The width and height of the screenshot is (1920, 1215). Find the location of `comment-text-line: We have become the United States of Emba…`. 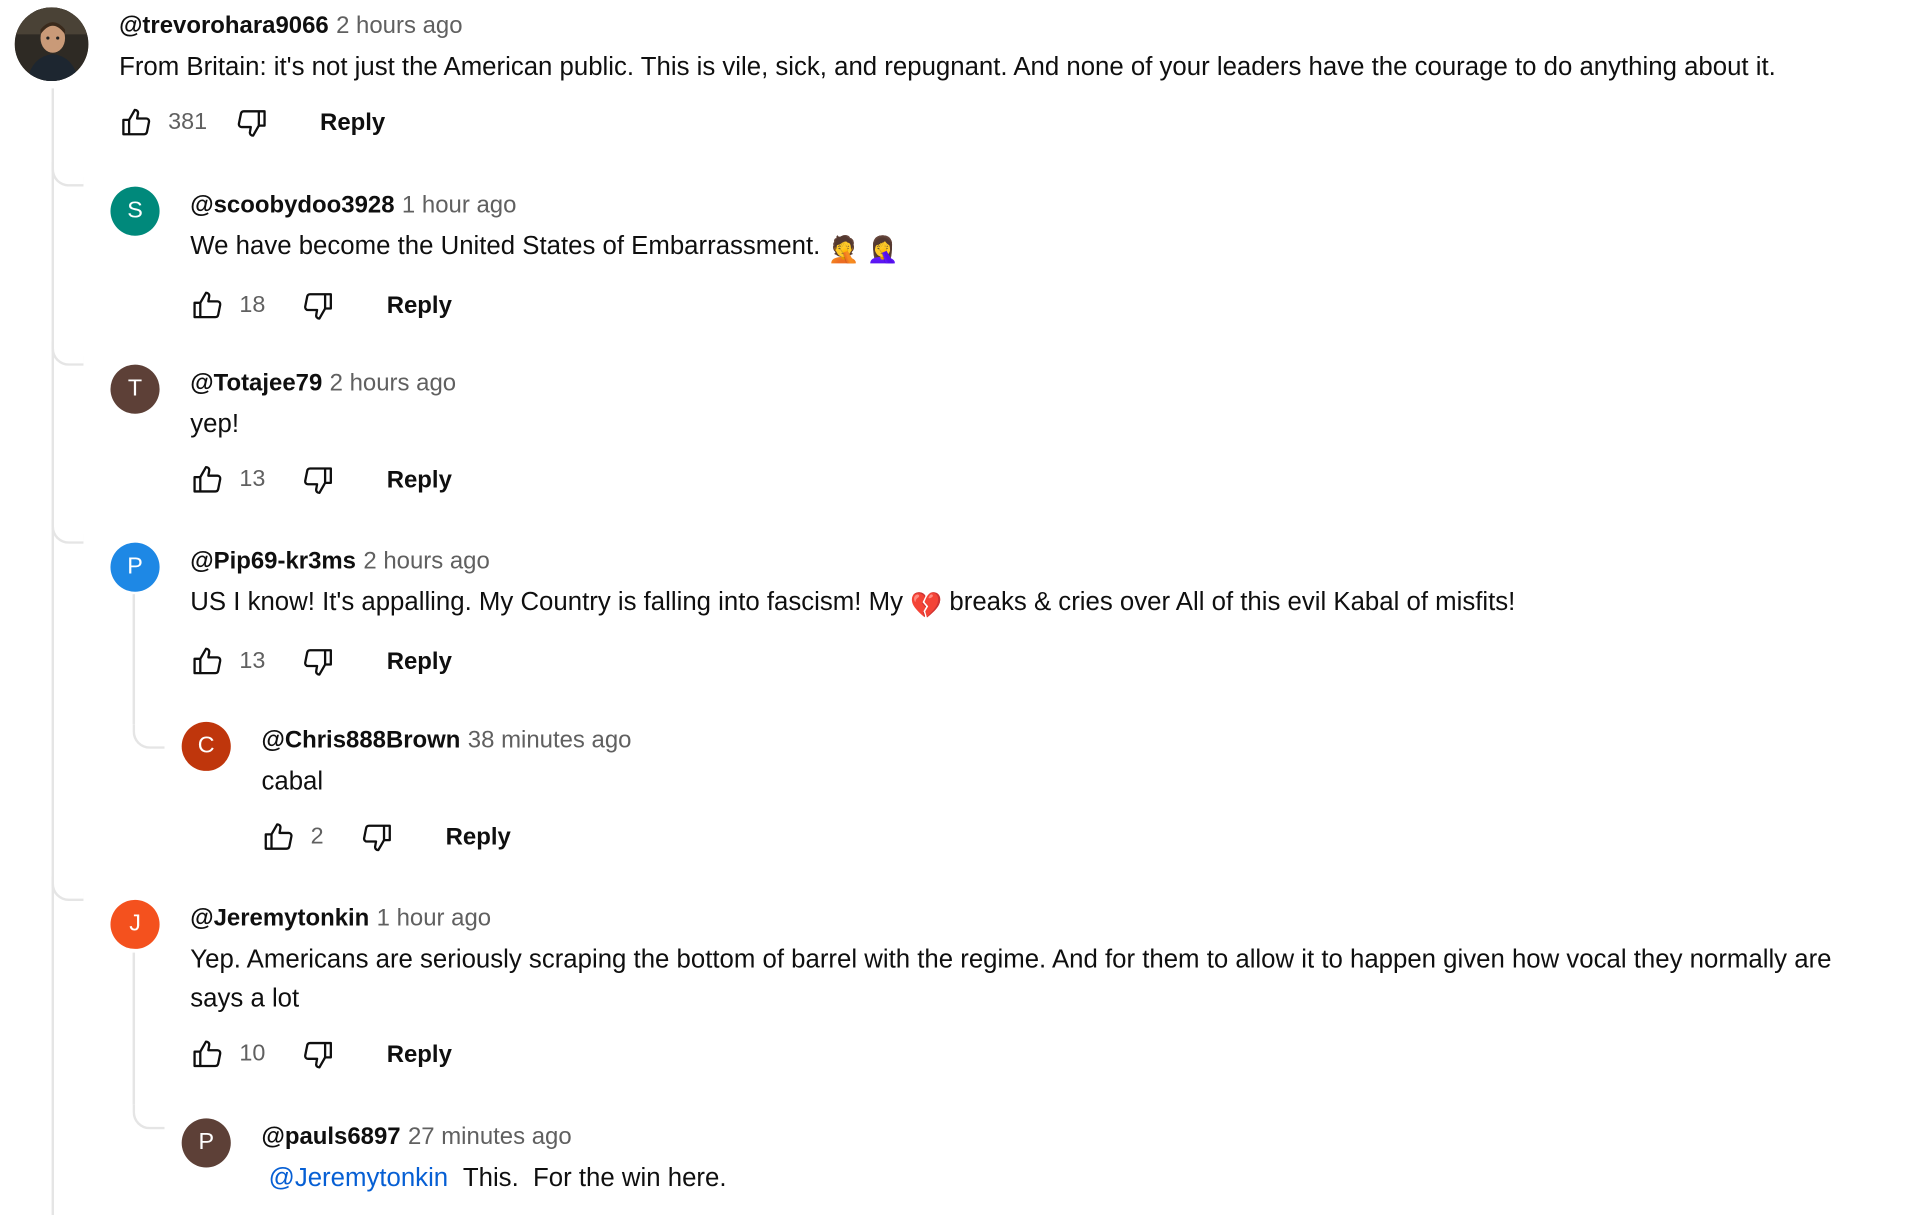

comment-text-line: We have become the United States of Emba… is located at coordinates (988, 248).